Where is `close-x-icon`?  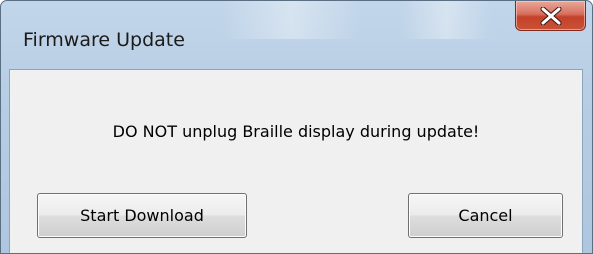
close-x-icon is located at coordinates (551, 16).